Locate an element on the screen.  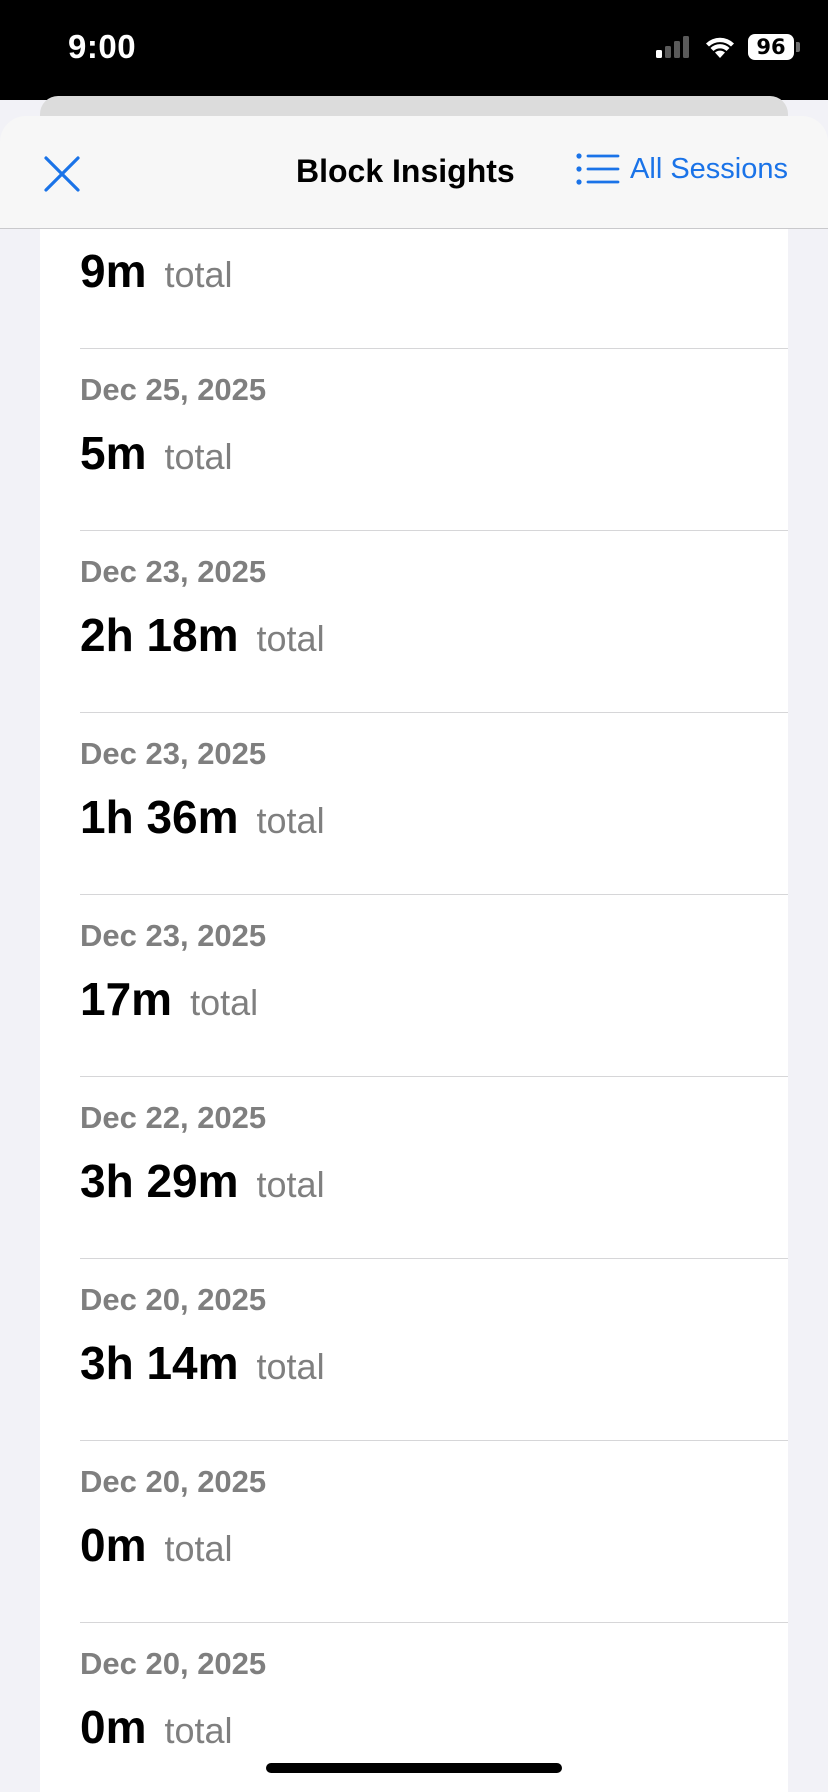
close-button is located at coordinates (62, 174).